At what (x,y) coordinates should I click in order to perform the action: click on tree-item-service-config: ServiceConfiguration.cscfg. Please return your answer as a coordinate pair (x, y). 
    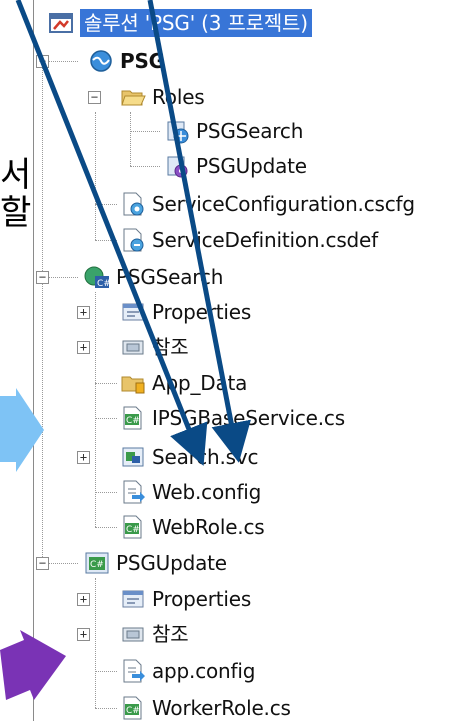
    Looking at the image, I should click on (267, 204).